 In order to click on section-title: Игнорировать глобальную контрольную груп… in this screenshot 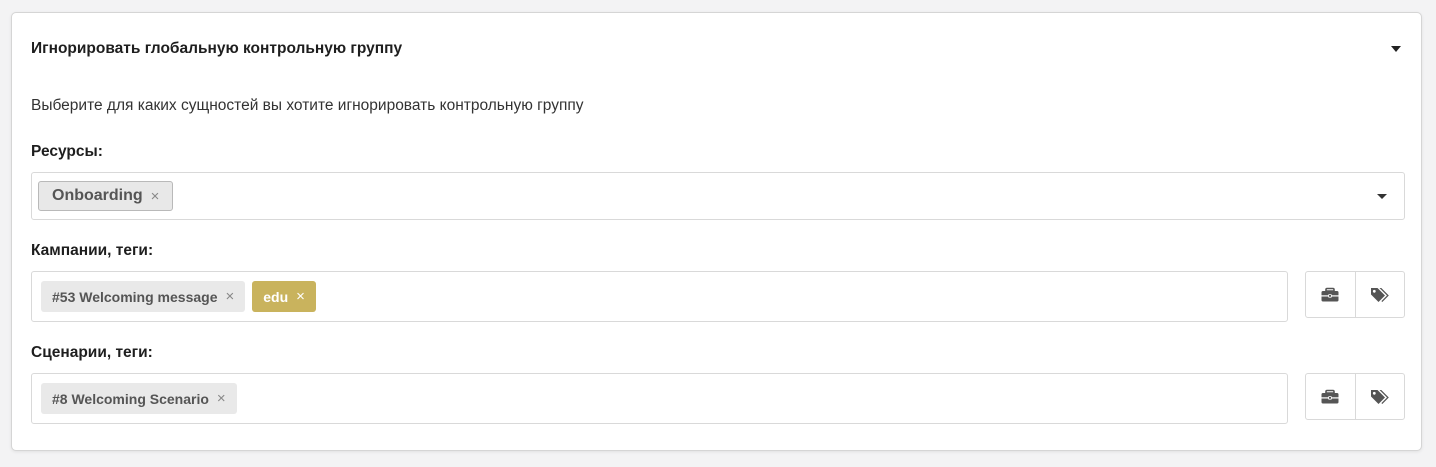, I will do `click(217, 48)`.